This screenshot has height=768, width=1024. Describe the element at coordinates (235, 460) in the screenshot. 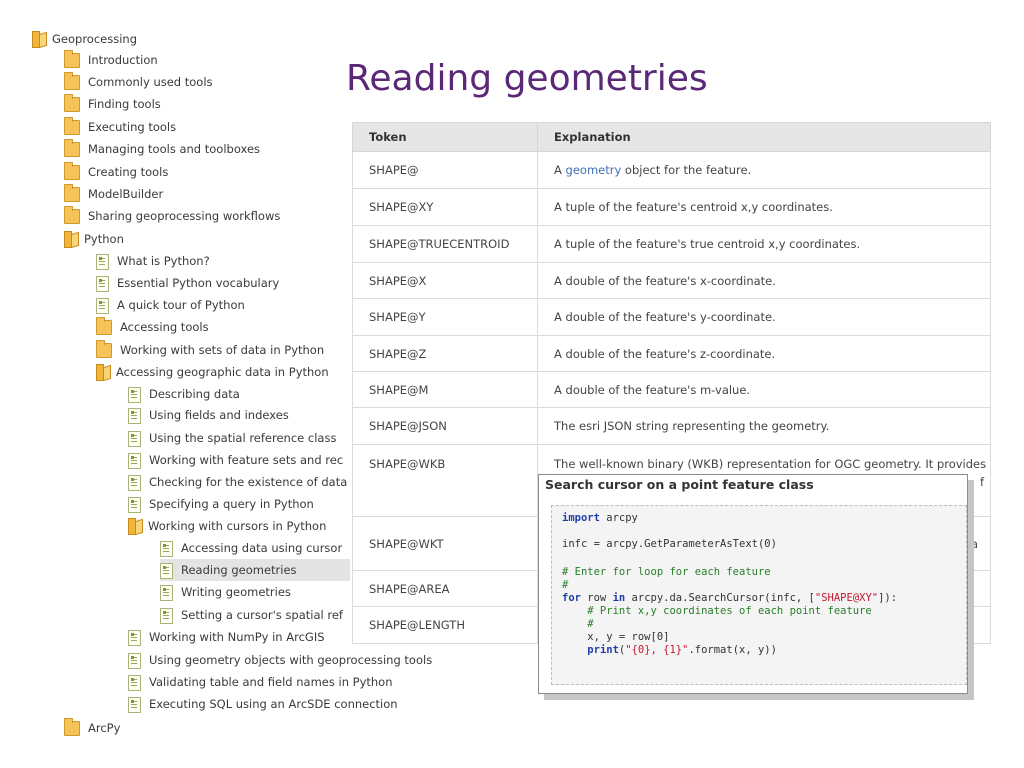

I see `tree-item-feature-sets: Working with feature sets and rec` at that location.